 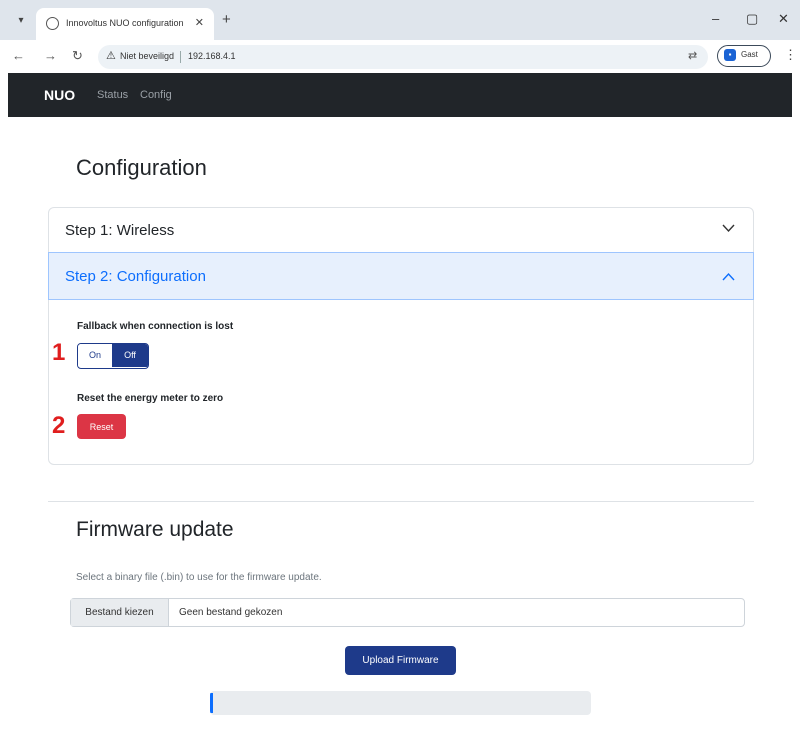 What do you see at coordinates (231, 612) in the screenshot?
I see `file-name-text: Geen bestand gekozen` at bounding box center [231, 612].